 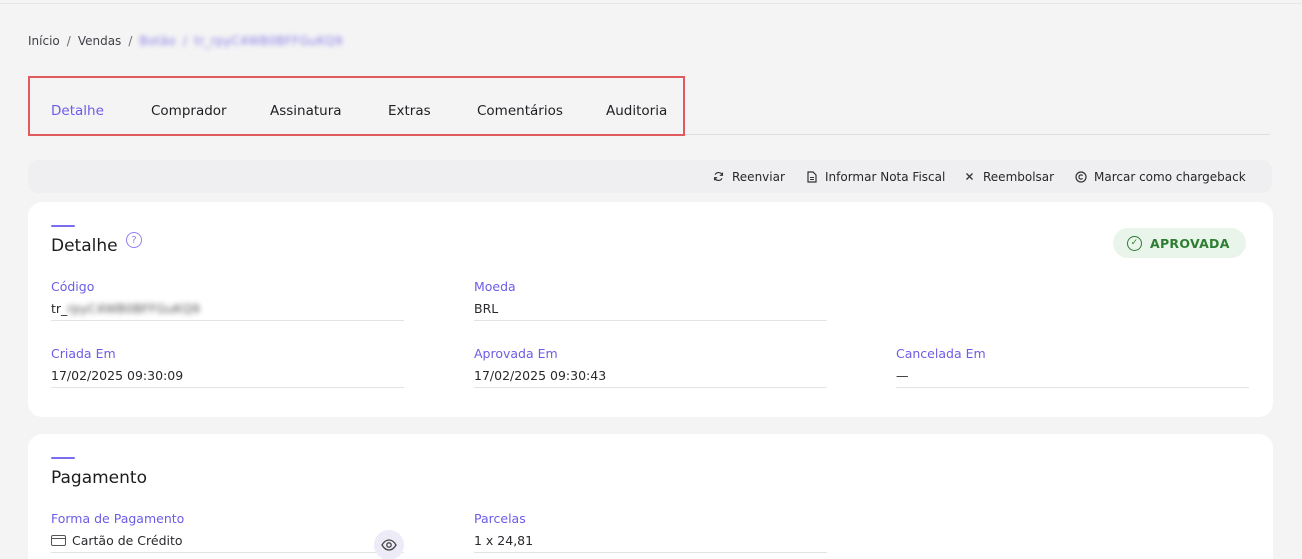 What do you see at coordinates (83, 353) in the screenshot?
I see `created-at-label: Criada Em` at bounding box center [83, 353].